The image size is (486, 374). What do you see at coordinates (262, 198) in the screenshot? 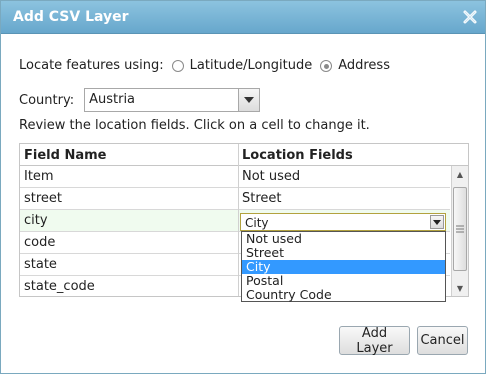
I see `location-field-cell: Street` at bounding box center [262, 198].